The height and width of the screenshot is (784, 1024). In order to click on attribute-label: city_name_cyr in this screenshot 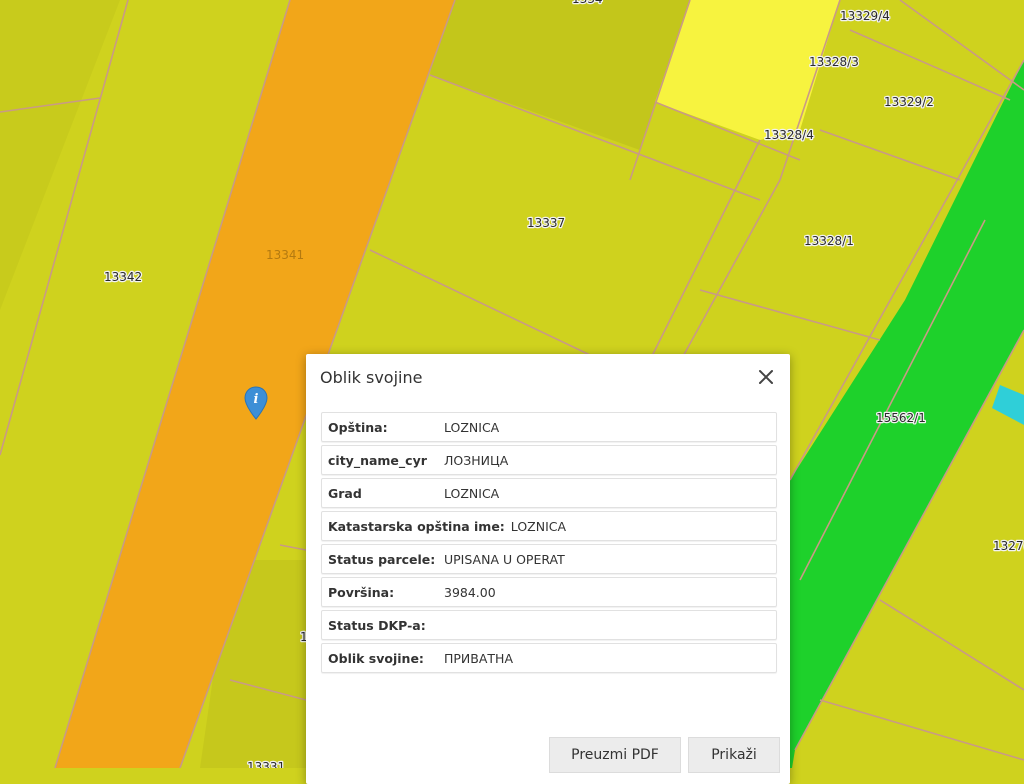, I will do `click(377, 460)`.